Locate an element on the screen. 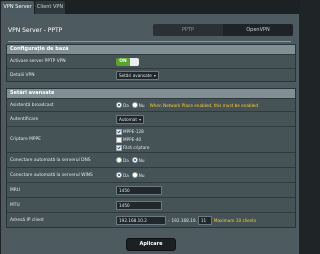 Image resolution: width=320 pixels, height=254 pixels. mru-input: 1450 is located at coordinates (139, 190).